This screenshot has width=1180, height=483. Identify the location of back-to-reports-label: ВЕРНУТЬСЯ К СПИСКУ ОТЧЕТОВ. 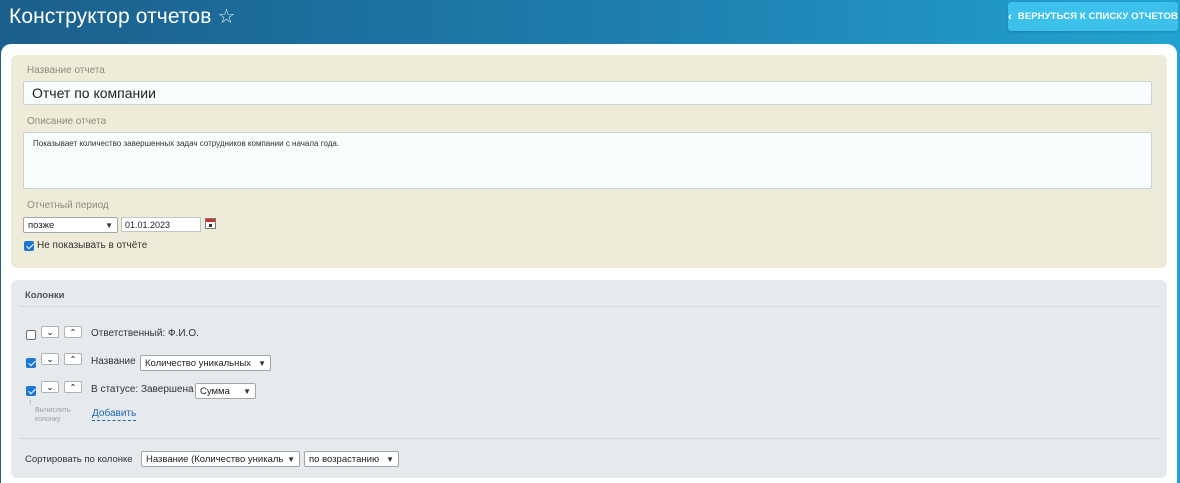
(1097, 16).